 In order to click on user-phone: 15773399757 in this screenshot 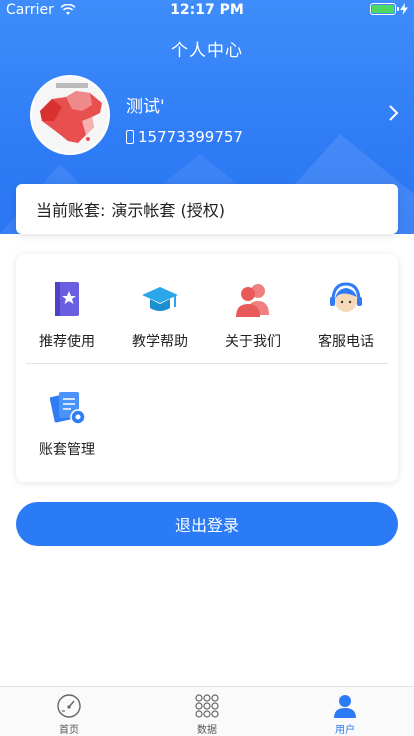, I will do `click(184, 137)`.